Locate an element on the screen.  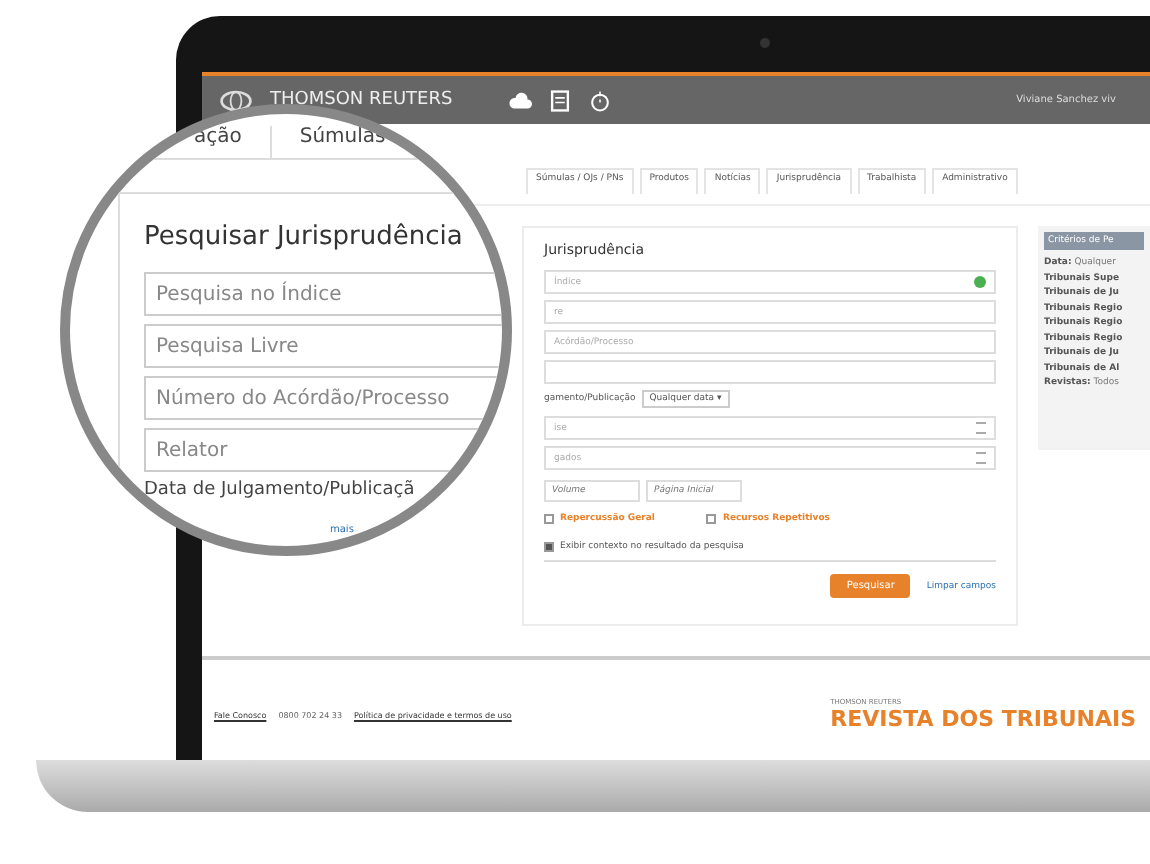
document-icon is located at coordinates (560, 100).